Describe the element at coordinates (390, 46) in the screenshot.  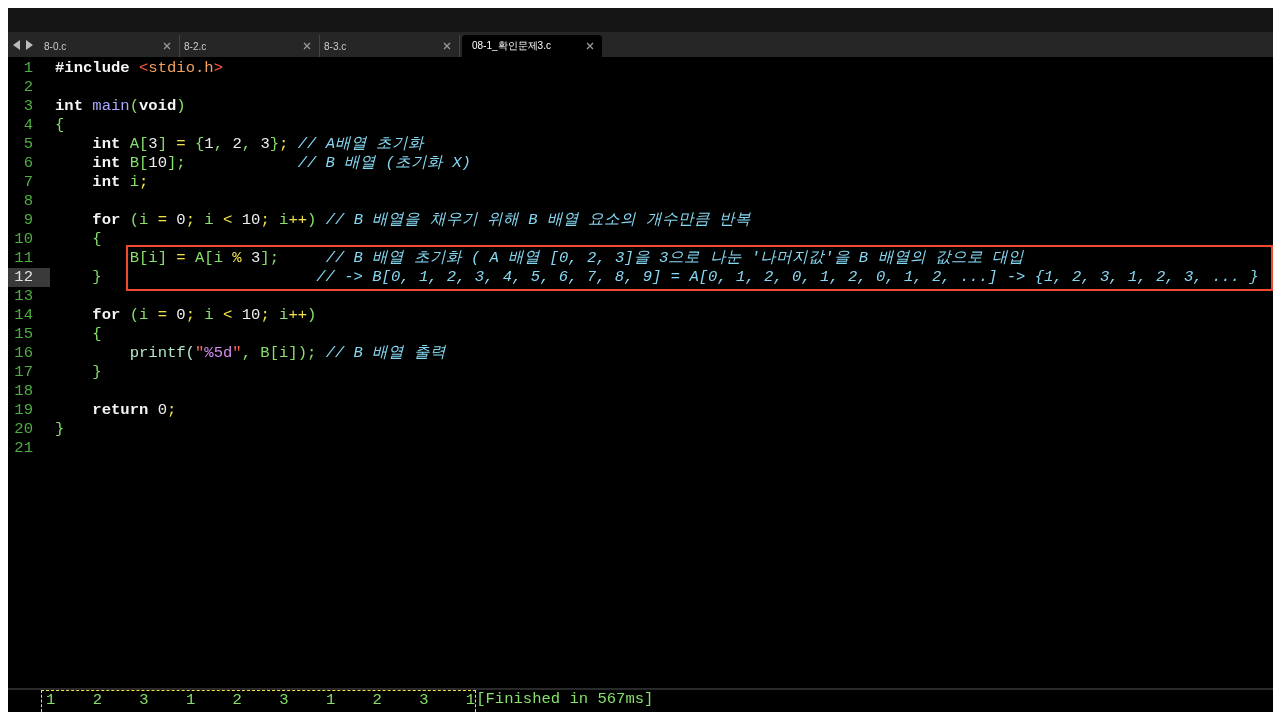
I see `file-tab: 8-3.c` at that location.